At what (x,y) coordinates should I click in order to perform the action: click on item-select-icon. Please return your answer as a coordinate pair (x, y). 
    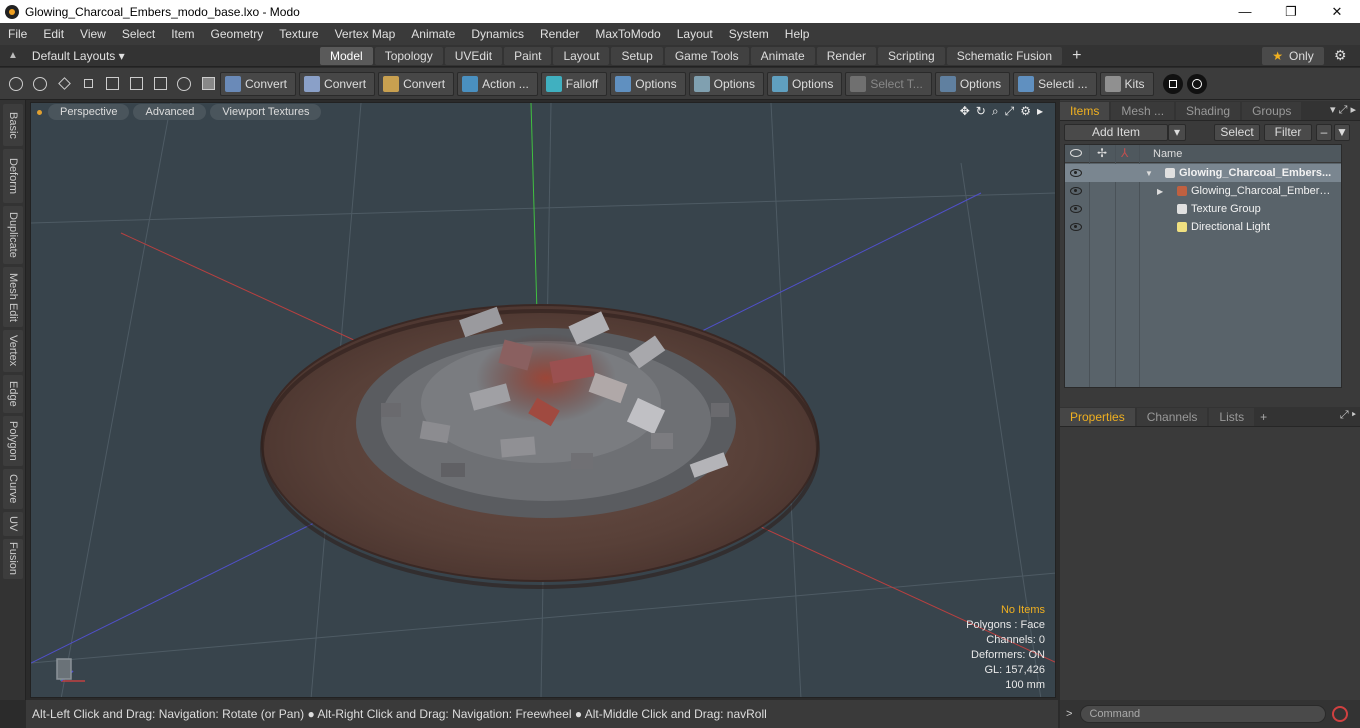
    Looking at the image, I should click on (160, 84).